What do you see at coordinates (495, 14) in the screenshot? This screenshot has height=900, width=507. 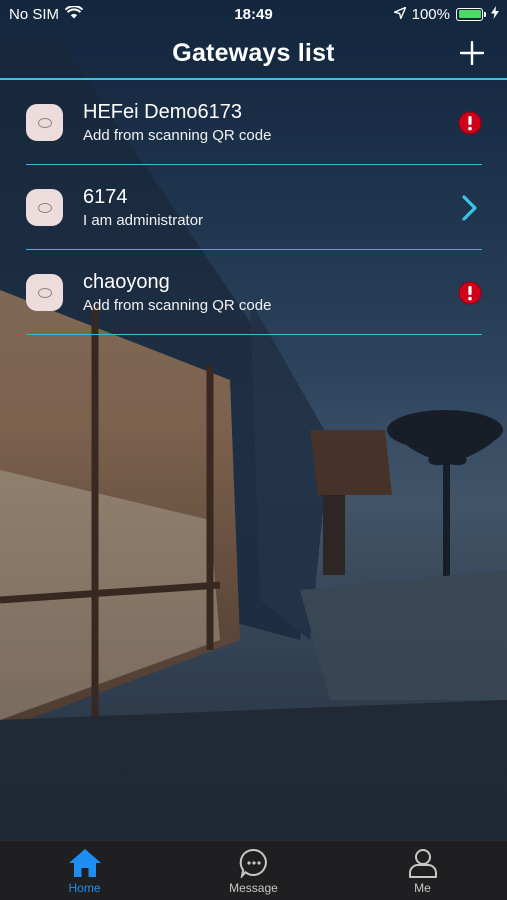 I see `charging-bolt-icon` at bounding box center [495, 14].